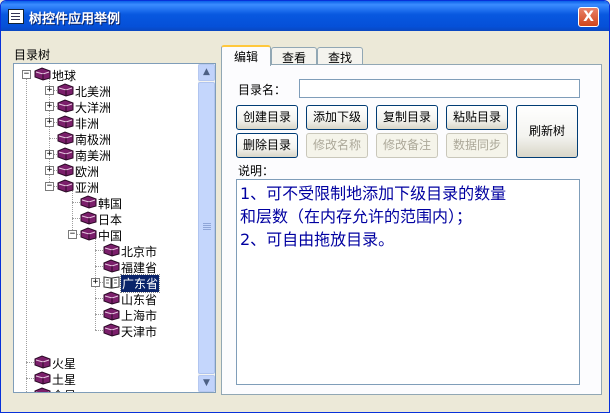  Describe the element at coordinates (407, 145) in the screenshot. I see `edit-note-button: 修改备注` at that location.